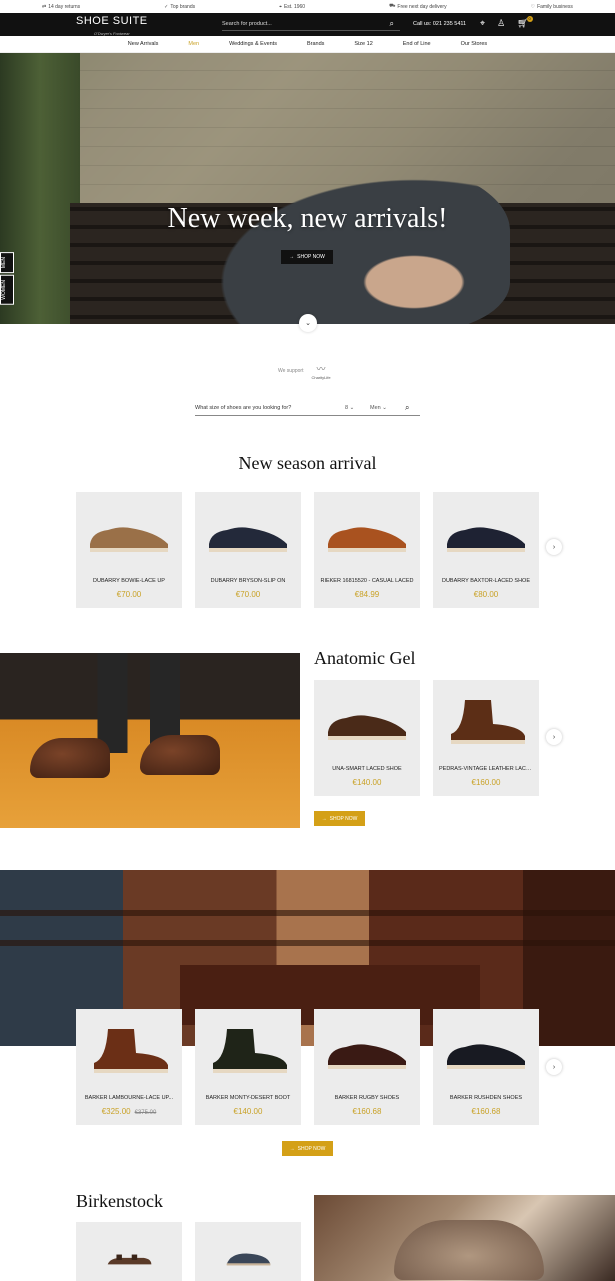  I want to click on call-us: Call us: 021 235 5411, so click(439, 24).